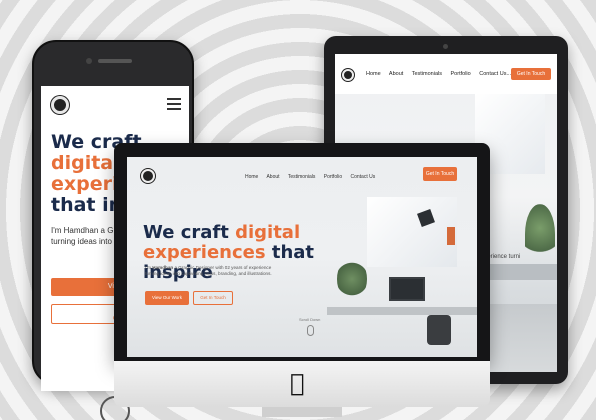  What do you see at coordinates (204, 252) in the screenshot?
I see `headline-accent: experiences` at bounding box center [204, 252].